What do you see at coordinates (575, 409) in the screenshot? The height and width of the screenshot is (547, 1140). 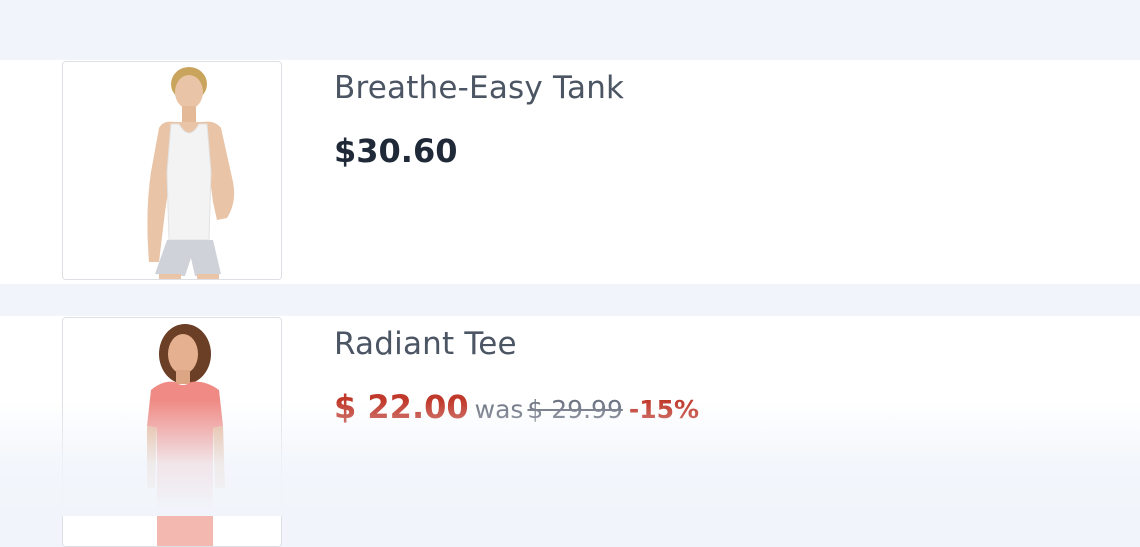 I see `original-price: $ 29.99` at bounding box center [575, 409].